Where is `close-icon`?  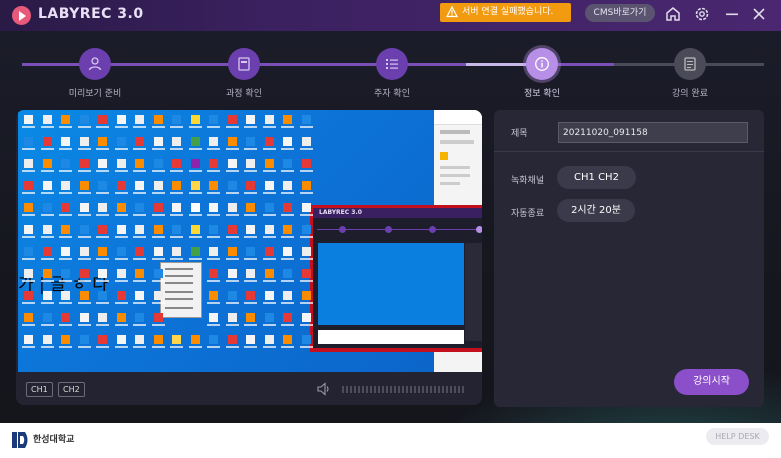
close-icon is located at coordinates (759, 14).